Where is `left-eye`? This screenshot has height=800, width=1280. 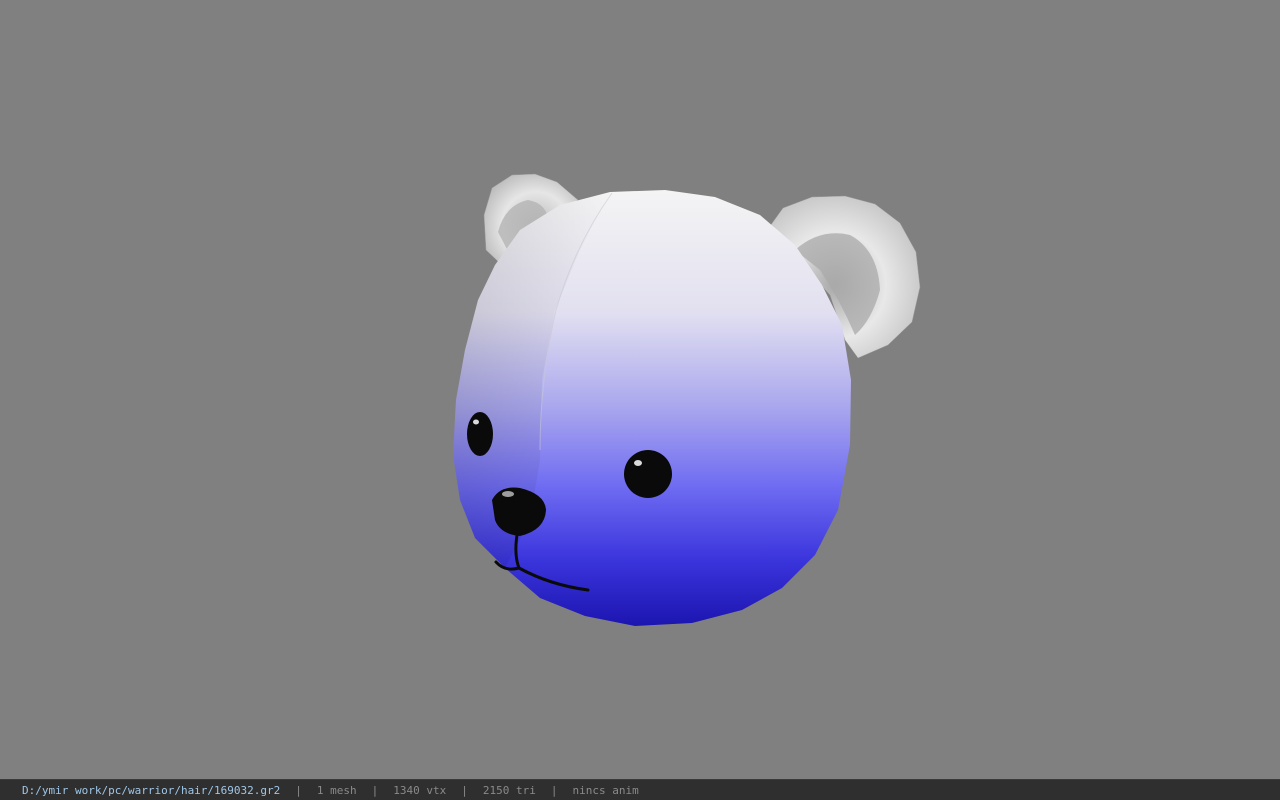 left-eye is located at coordinates (480, 434).